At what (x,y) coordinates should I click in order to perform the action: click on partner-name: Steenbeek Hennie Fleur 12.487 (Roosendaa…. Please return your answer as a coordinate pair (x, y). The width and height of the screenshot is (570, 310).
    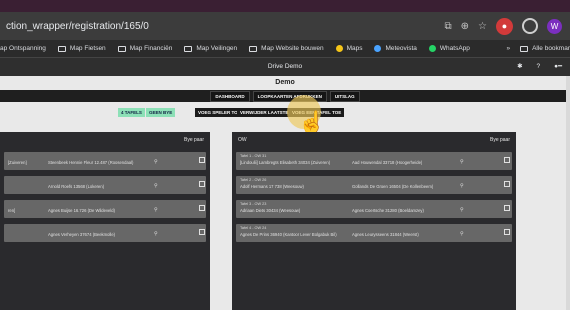
    Looking at the image, I should click on (91, 162).